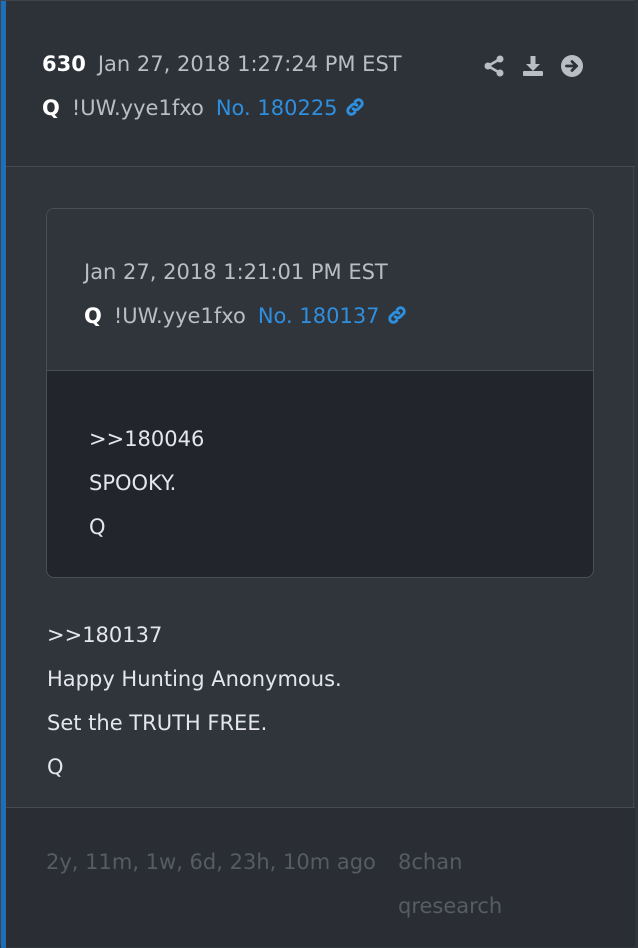 The image size is (638, 948). What do you see at coordinates (493, 65) in the screenshot?
I see `share-icon` at bounding box center [493, 65].